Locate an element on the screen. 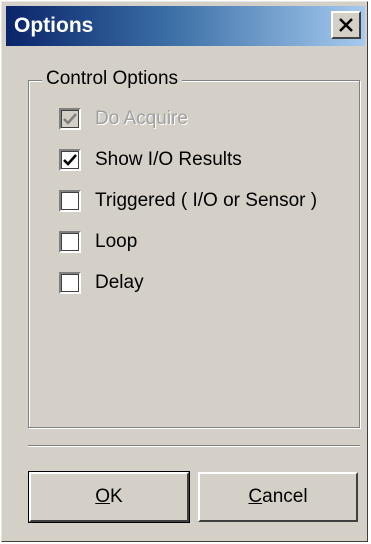  show-io-results-checkbox is located at coordinates (70, 160).